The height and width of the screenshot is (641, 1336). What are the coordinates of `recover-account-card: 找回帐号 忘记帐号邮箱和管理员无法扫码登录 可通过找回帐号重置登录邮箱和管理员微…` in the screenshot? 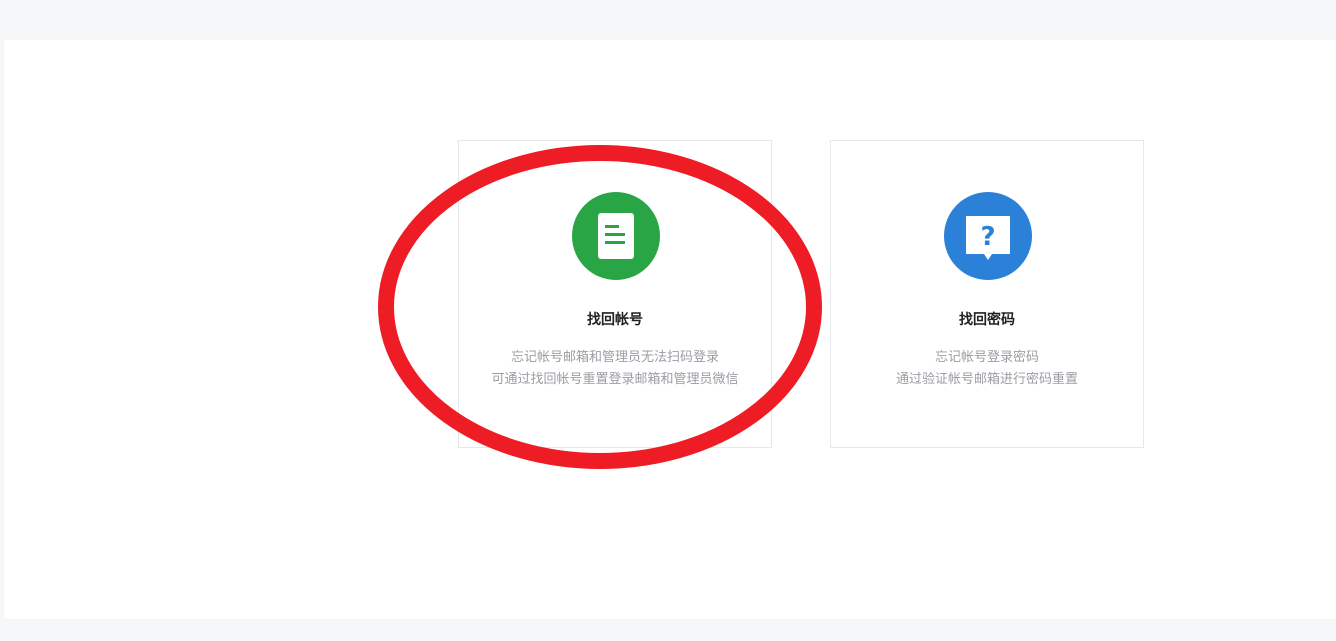 It's located at (615, 294).